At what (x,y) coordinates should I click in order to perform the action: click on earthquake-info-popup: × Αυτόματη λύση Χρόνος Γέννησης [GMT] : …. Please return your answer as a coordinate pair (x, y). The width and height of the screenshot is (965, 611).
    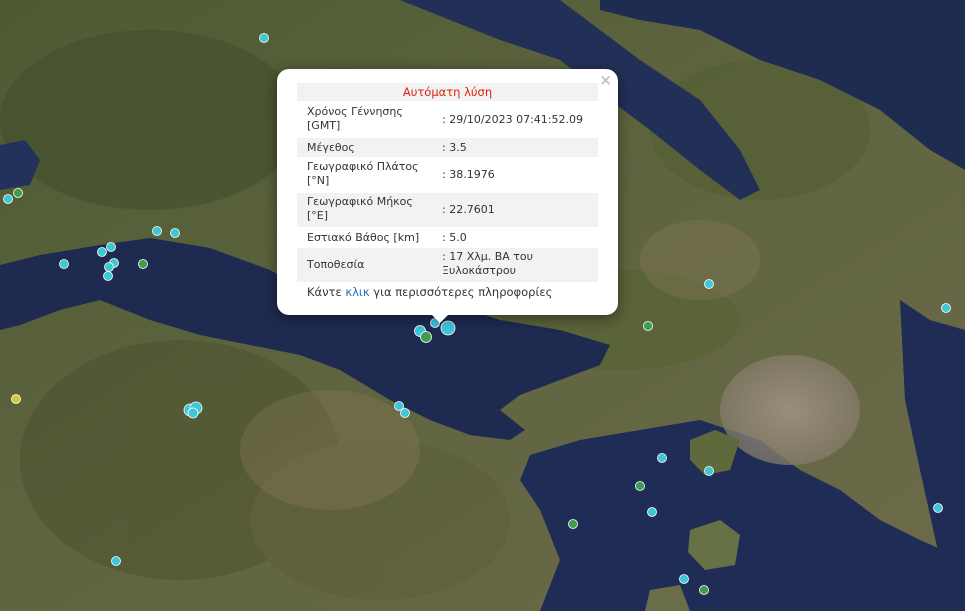
    Looking at the image, I should click on (447, 192).